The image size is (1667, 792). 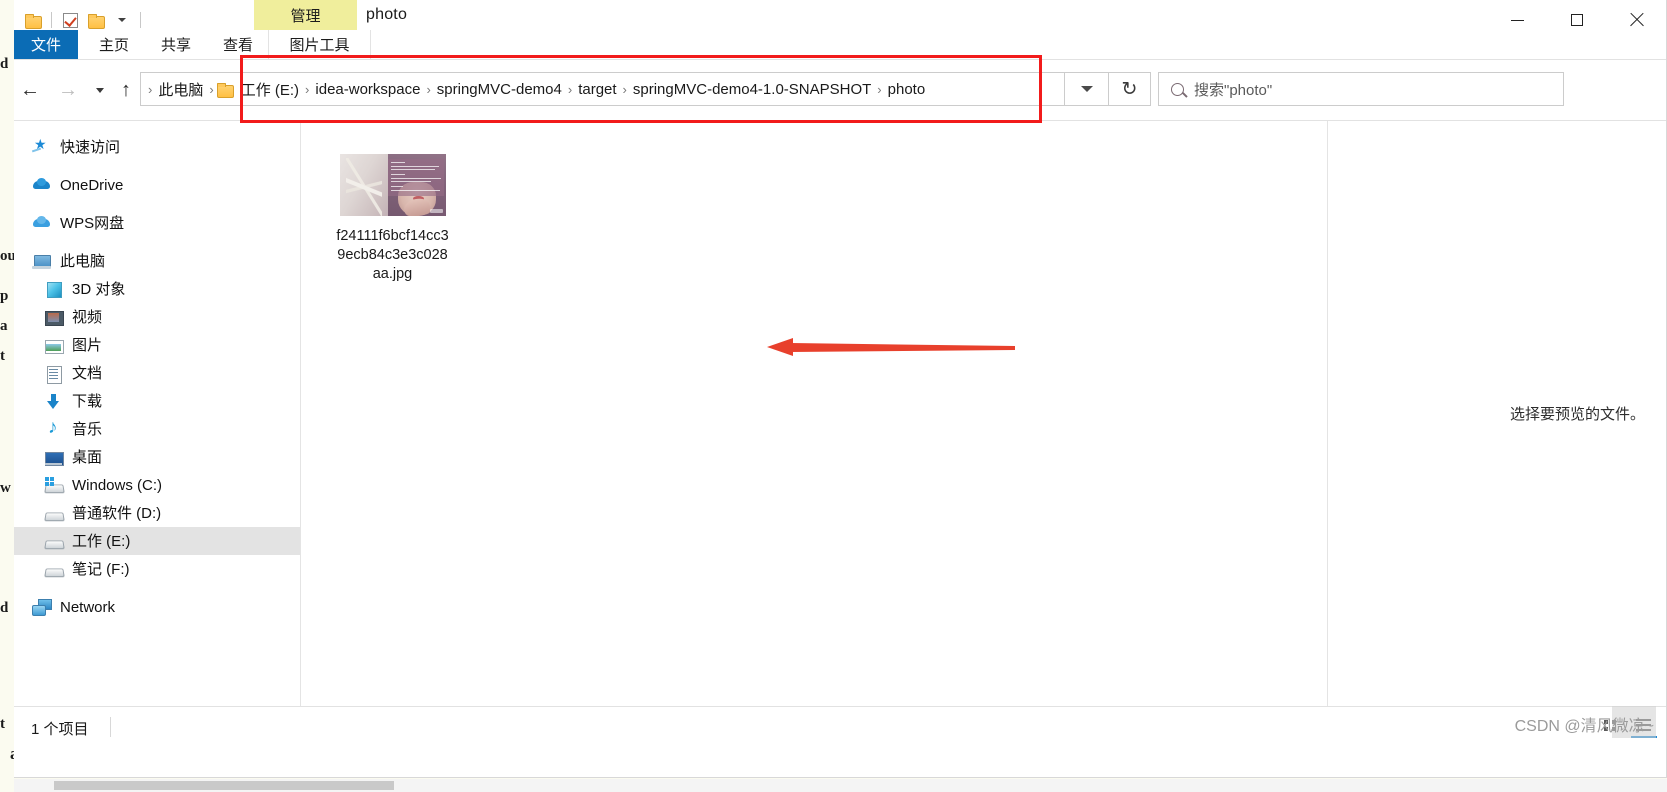 I want to click on sidebar-item-network: Network, so click(x=157, y=607).